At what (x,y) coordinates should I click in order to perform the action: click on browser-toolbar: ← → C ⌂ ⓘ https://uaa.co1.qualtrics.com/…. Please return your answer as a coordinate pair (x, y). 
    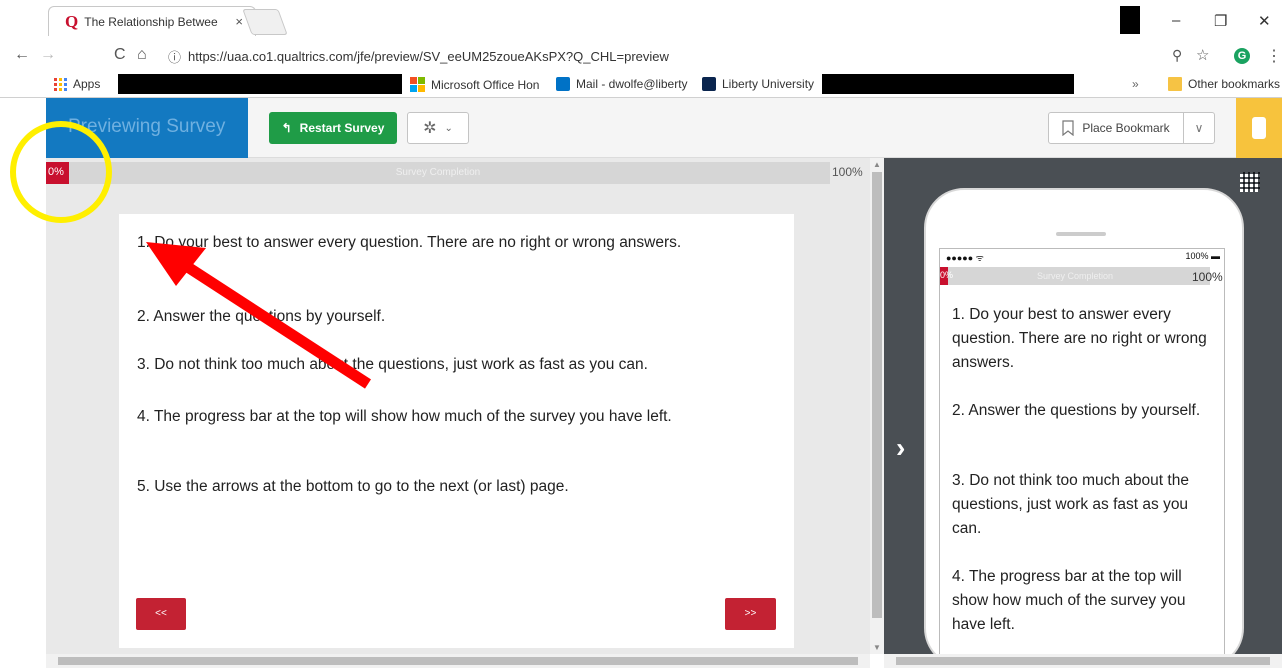
    Looking at the image, I should click on (641, 56).